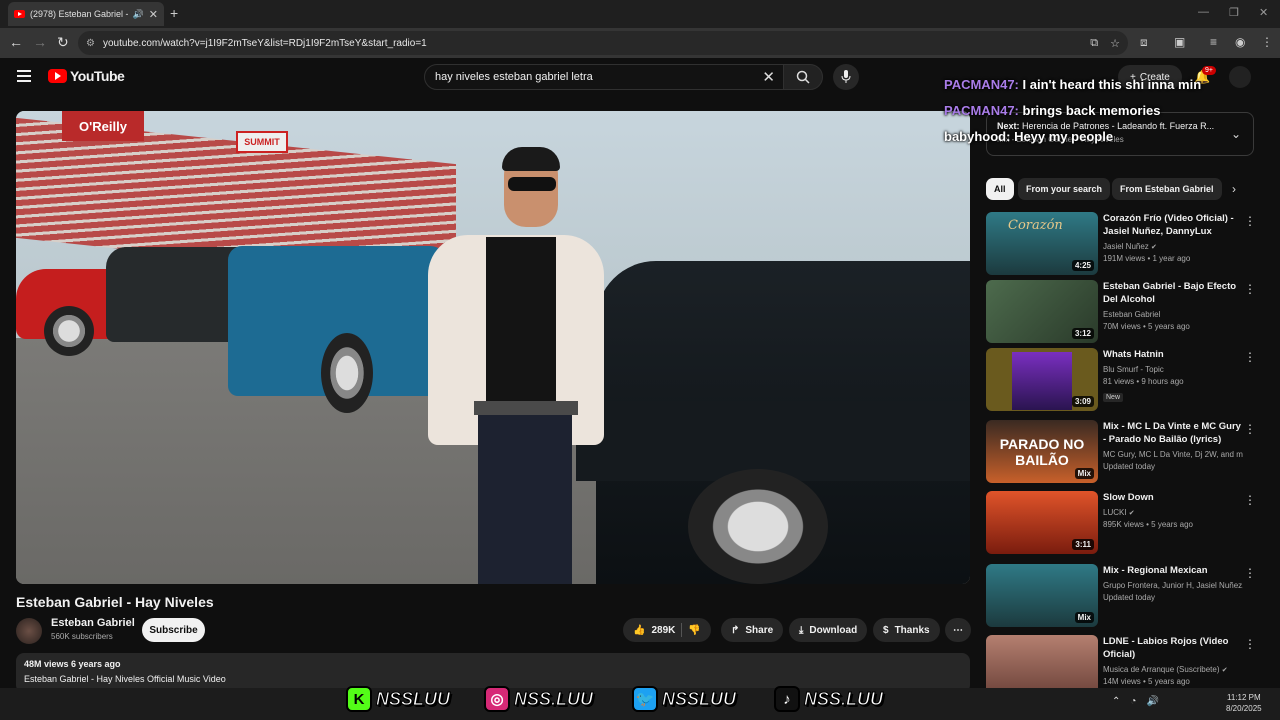 This screenshot has width=1280, height=720. Describe the element at coordinates (1042, 243) in the screenshot. I see `rec-thumbnail: Corazón 4:25` at that location.